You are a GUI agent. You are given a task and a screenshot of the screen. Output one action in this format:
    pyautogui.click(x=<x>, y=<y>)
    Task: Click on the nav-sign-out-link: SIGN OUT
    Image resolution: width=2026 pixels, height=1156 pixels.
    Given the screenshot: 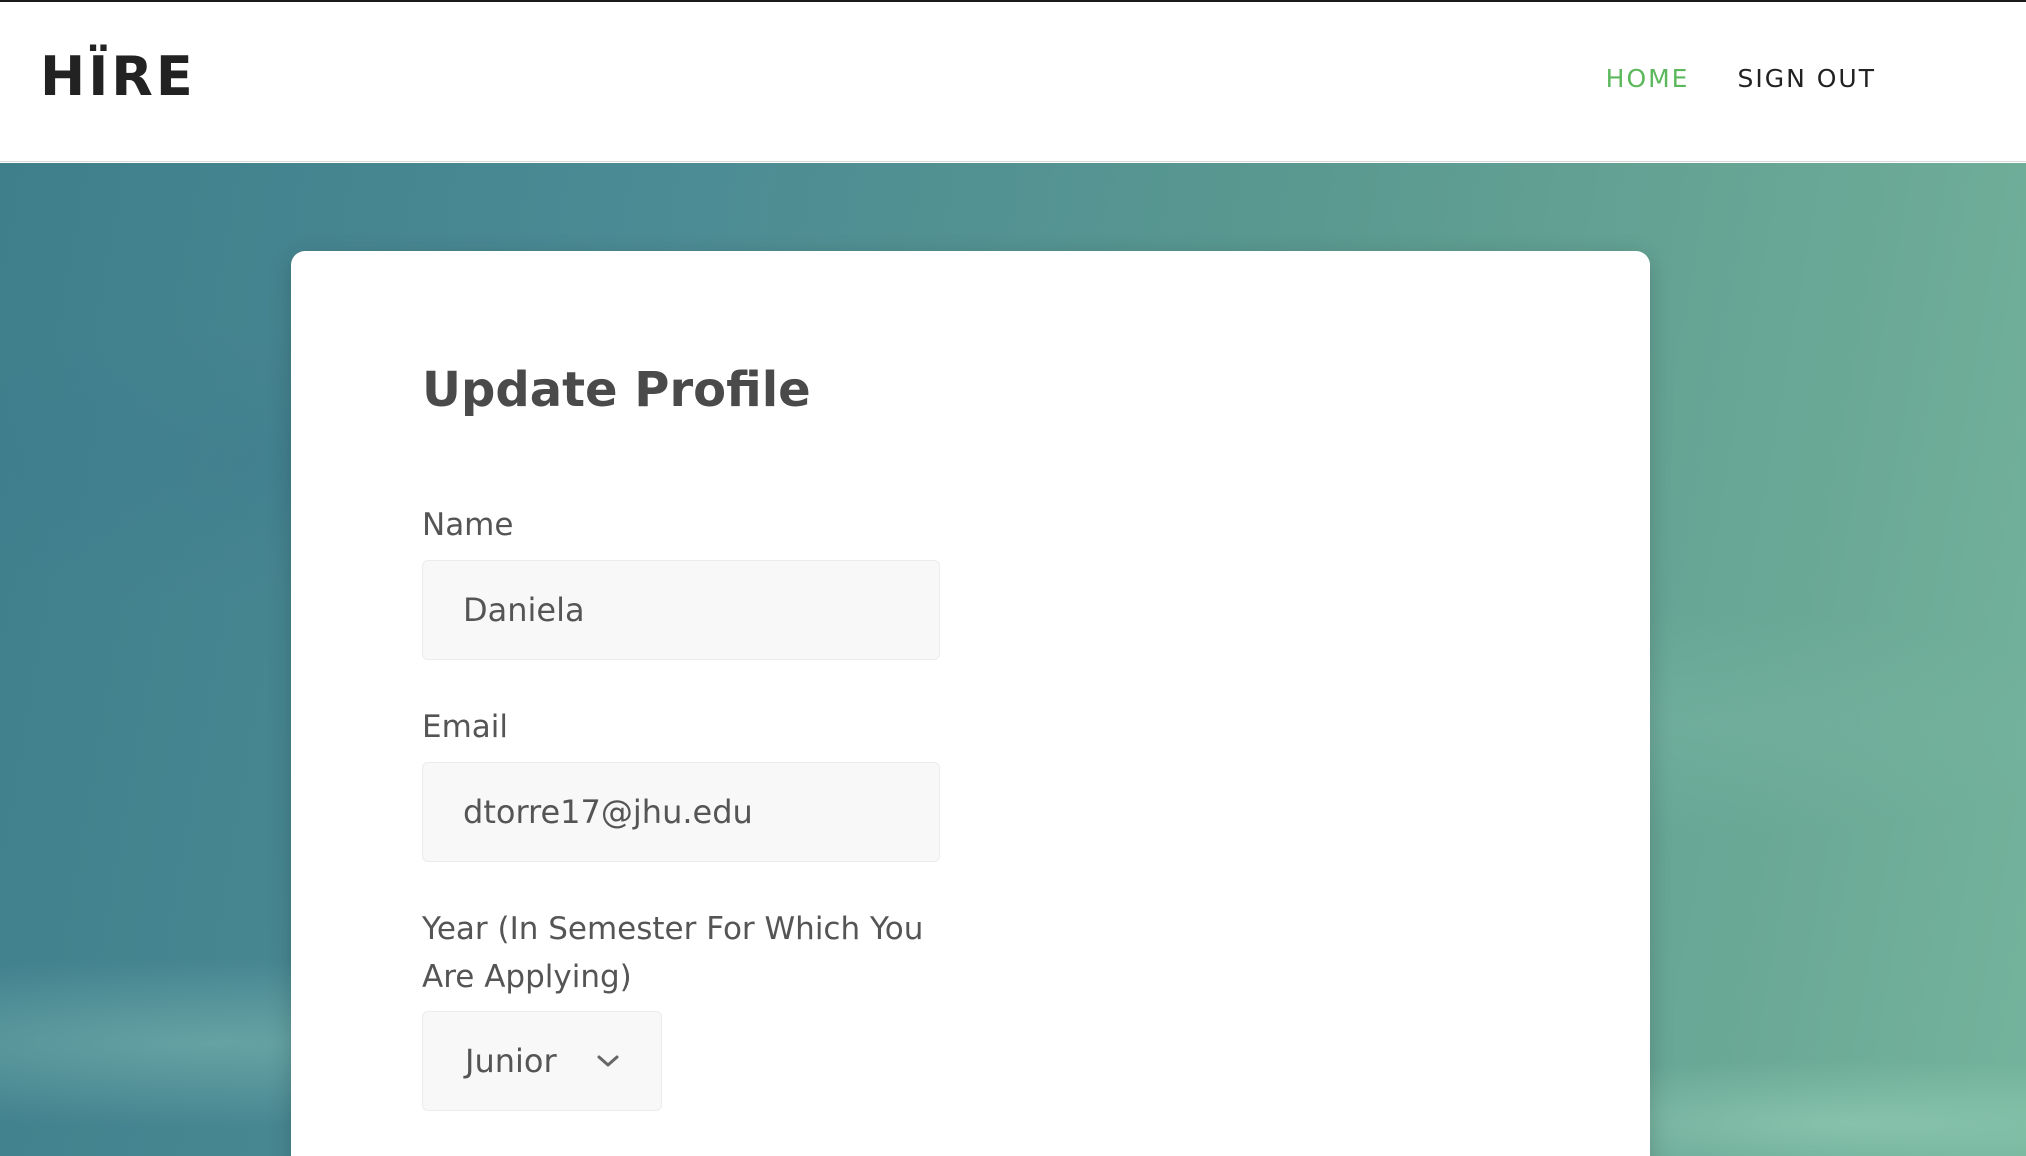 What is the action you would take?
    pyautogui.click(x=1806, y=78)
    